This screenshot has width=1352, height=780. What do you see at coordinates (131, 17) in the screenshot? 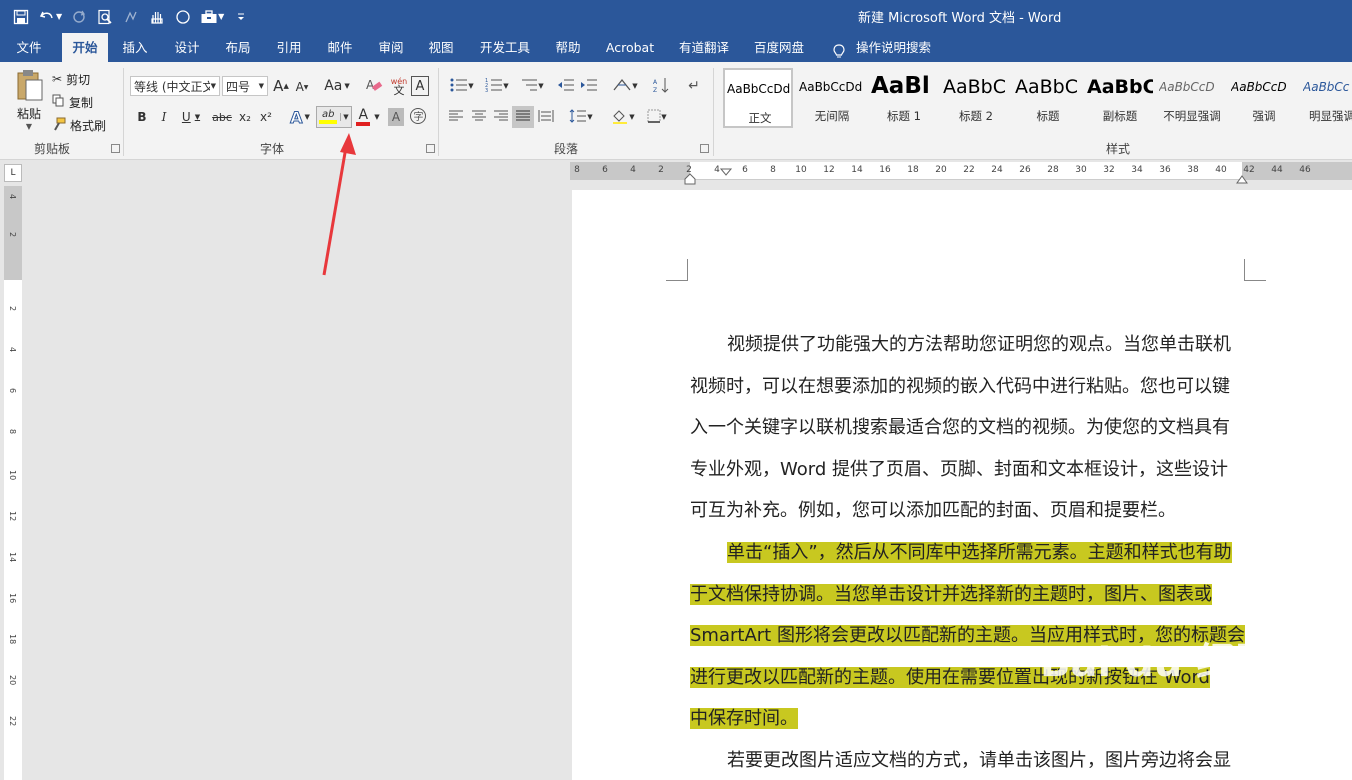
I see `touch-mode-icon` at bounding box center [131, 17].